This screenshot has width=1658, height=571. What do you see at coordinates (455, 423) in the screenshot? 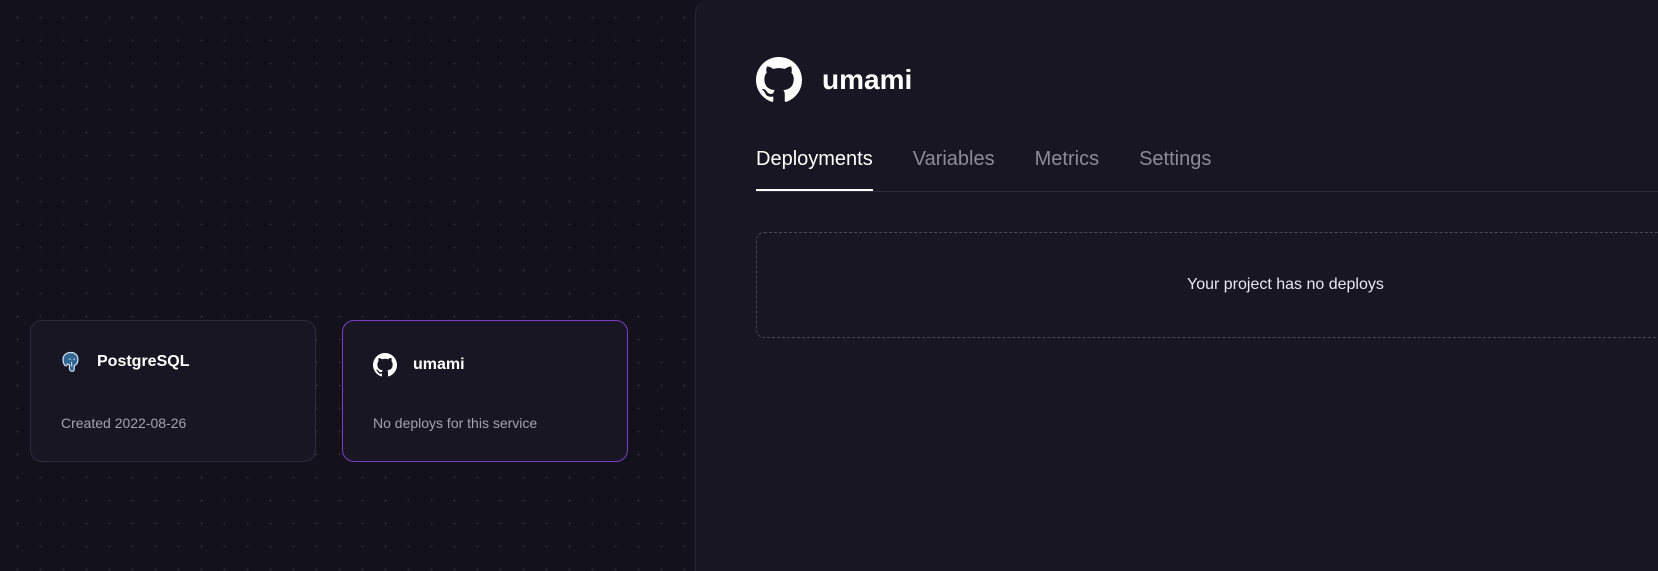
I see `service-card-subtitle: No deploys for this service` at bounding box center [455, 423].